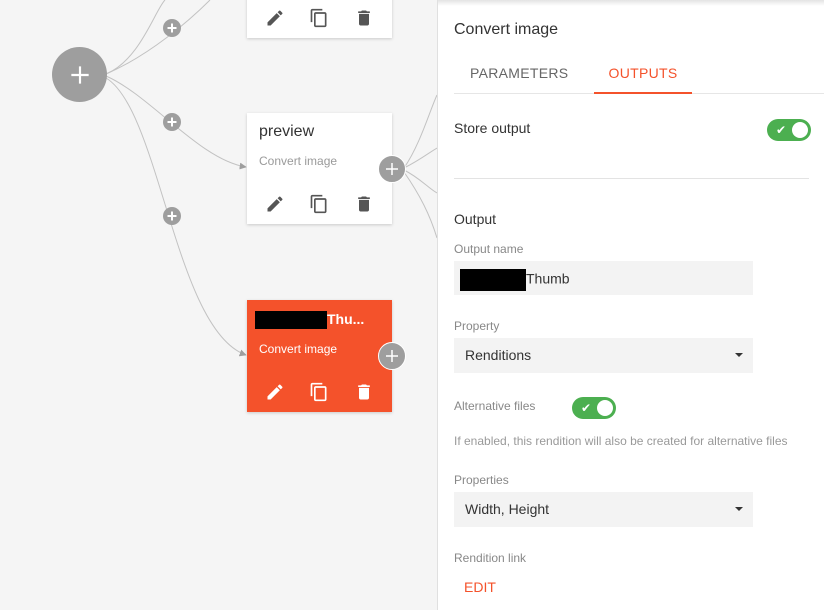 Image resolution: width=824 pixels, height=610 pixels. Describe the element at coordinates (631, 3) in the screenshot. I see `panel-top-shadow` at that location.